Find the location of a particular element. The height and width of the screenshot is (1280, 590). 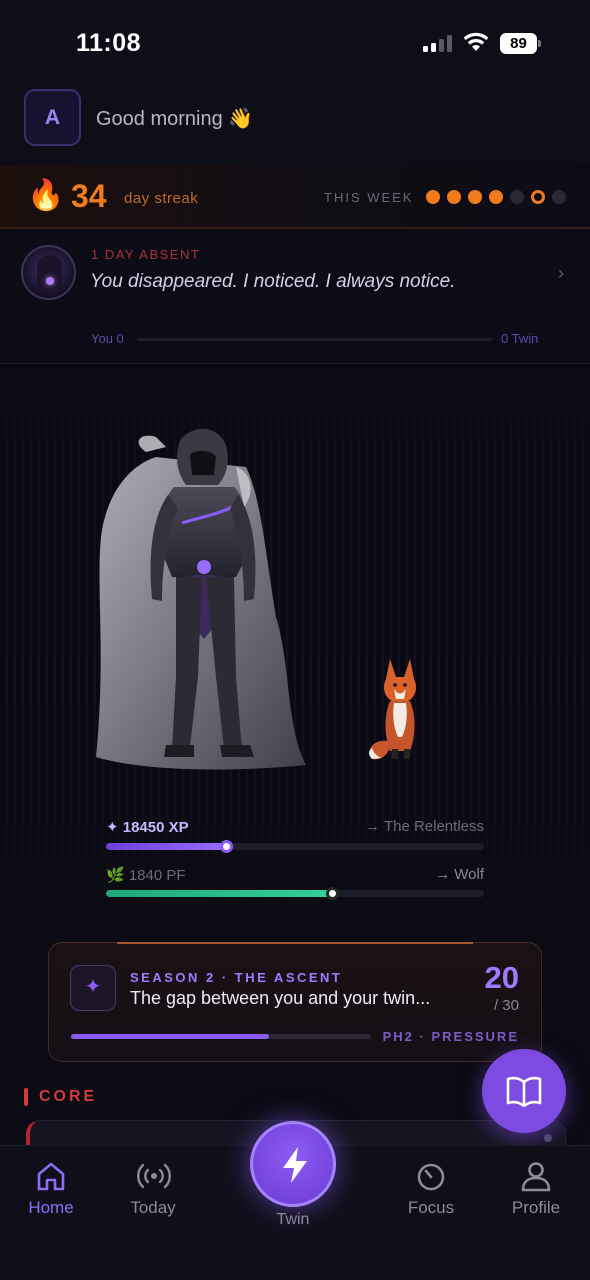

streak-label: day streak is located at coordinates (161, 198).